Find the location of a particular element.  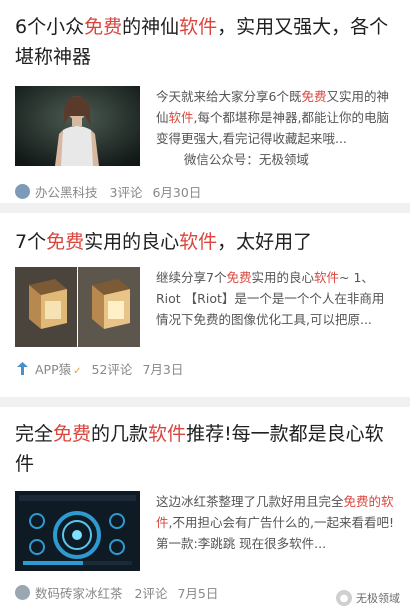

digital-expert-avatar-icon is located at coordinates (22, 592).